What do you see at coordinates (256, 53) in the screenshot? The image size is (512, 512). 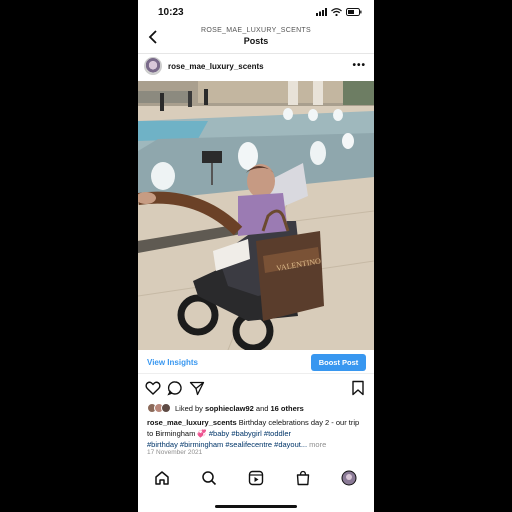 I see `header-divider` at bounding box center [256, 53].